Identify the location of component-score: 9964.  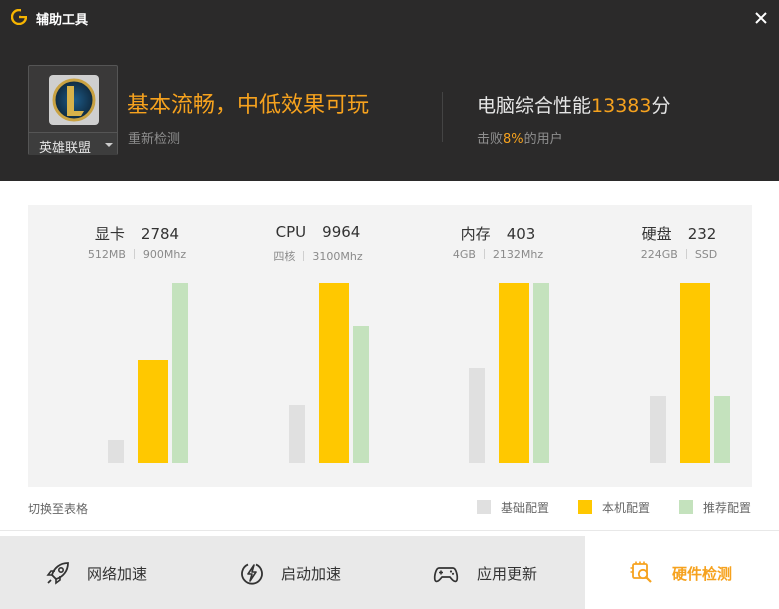
(341, 232).